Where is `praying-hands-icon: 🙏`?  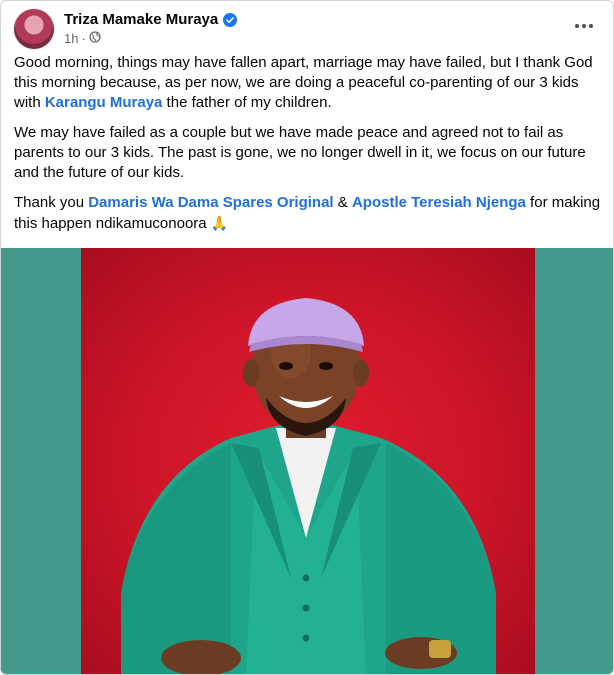 praying-hands-icon: 🙏 is located at coordinates (219, 223).